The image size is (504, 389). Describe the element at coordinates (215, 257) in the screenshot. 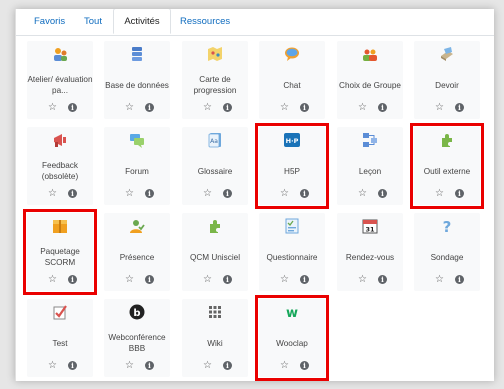

I see `activity-label: QCM Unisciel` at that location.